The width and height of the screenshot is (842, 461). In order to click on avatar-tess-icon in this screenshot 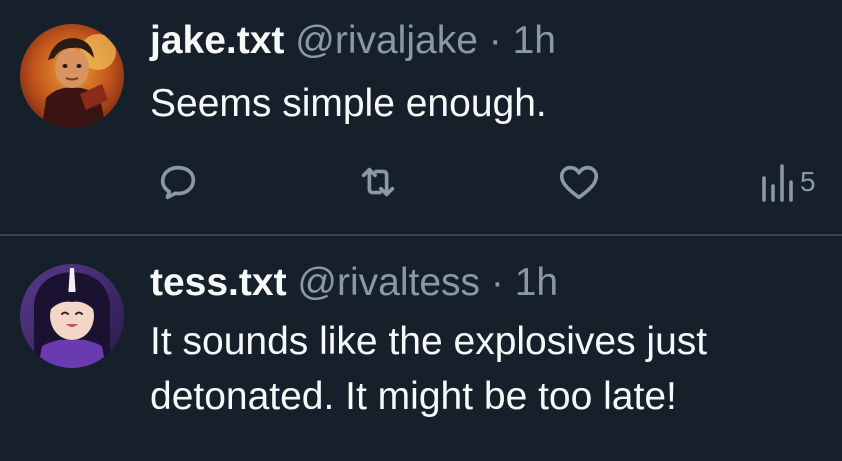, I will do `click(72, 316)`.